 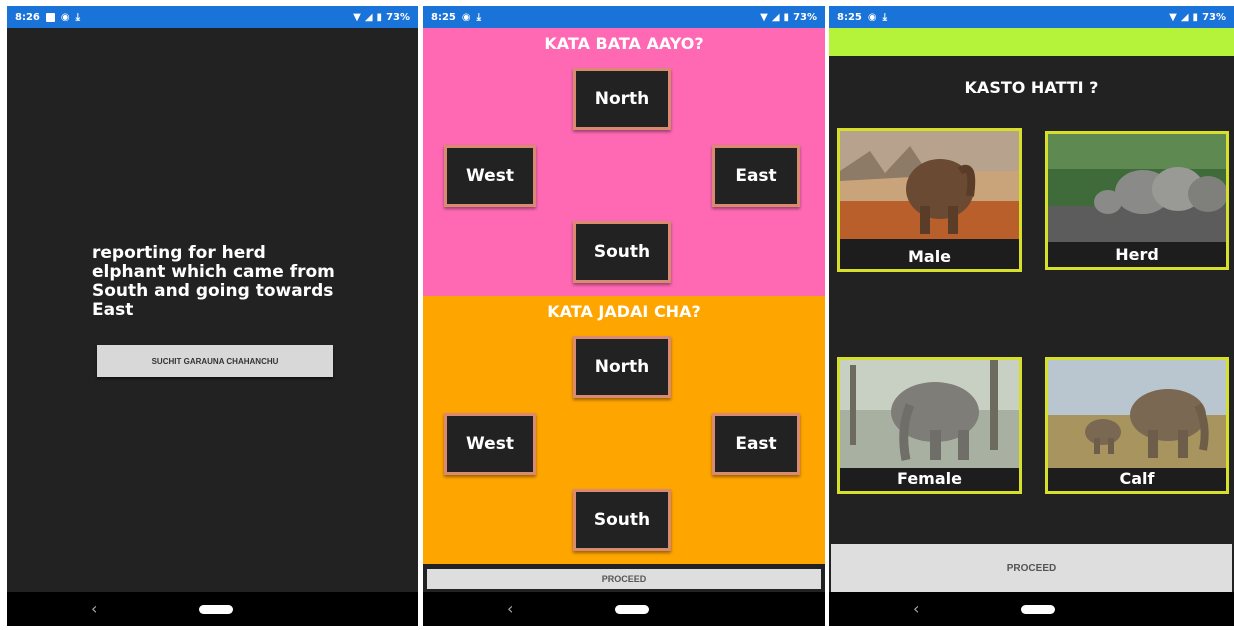 What do you see at coordinates (1031, 42) in the screenshot?
I see `header-bar` at bounding box center [1031, 42].